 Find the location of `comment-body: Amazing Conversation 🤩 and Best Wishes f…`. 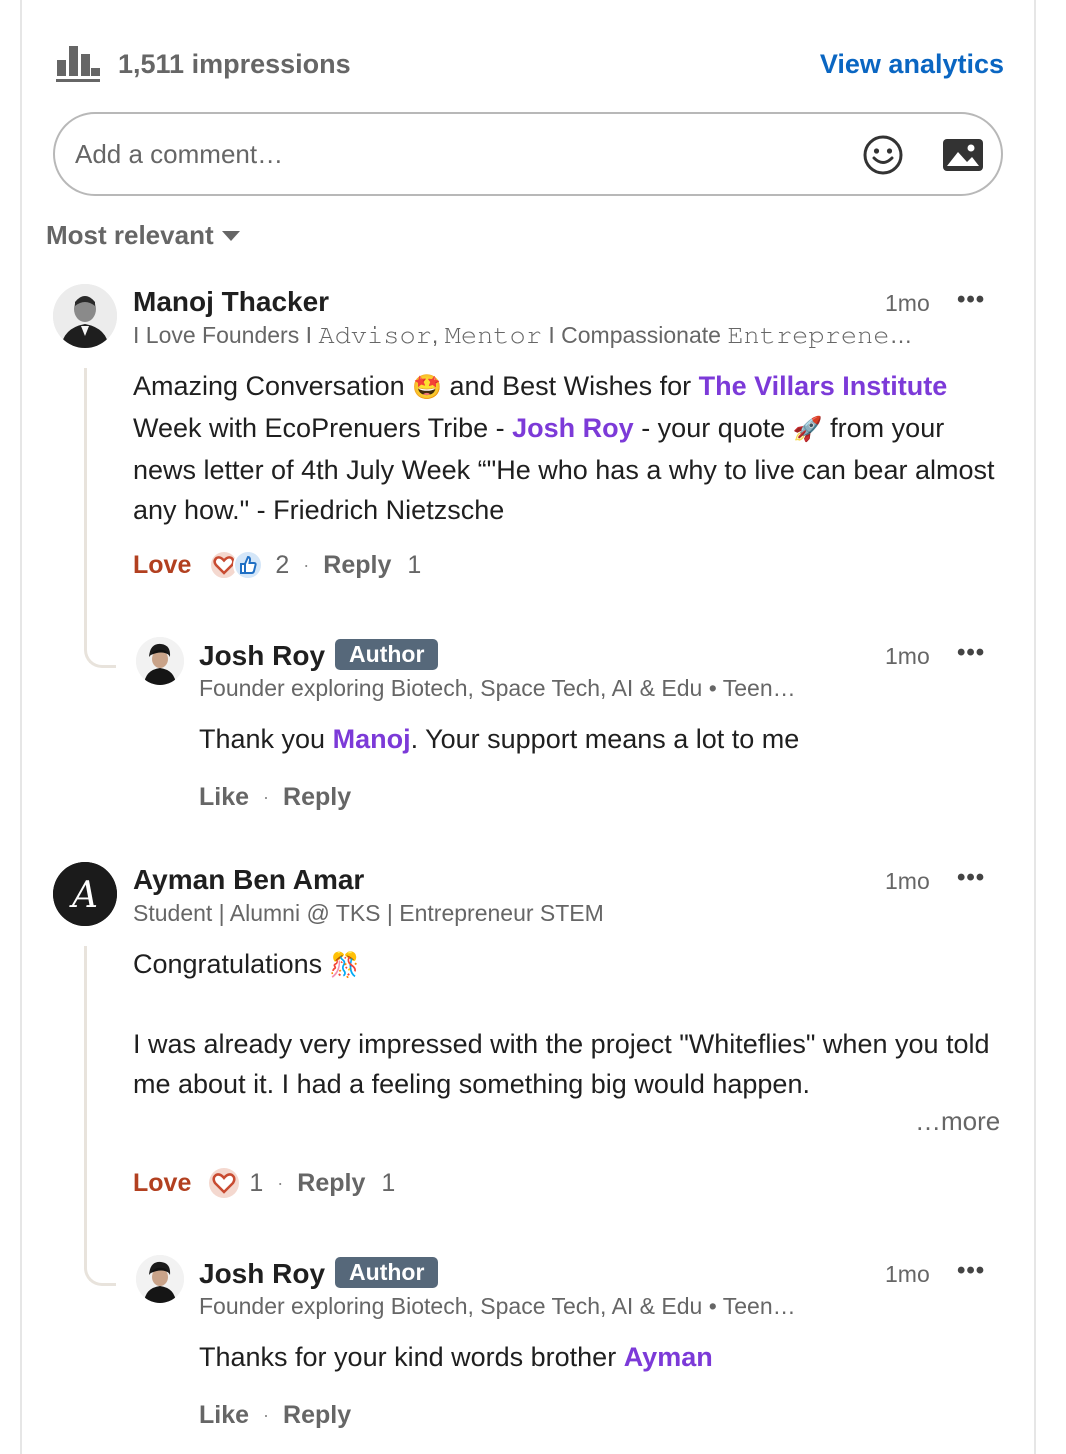

comment-body: Amazing Conversation 🤩 and Best Wishes f… is located at coordinates (569, 448).